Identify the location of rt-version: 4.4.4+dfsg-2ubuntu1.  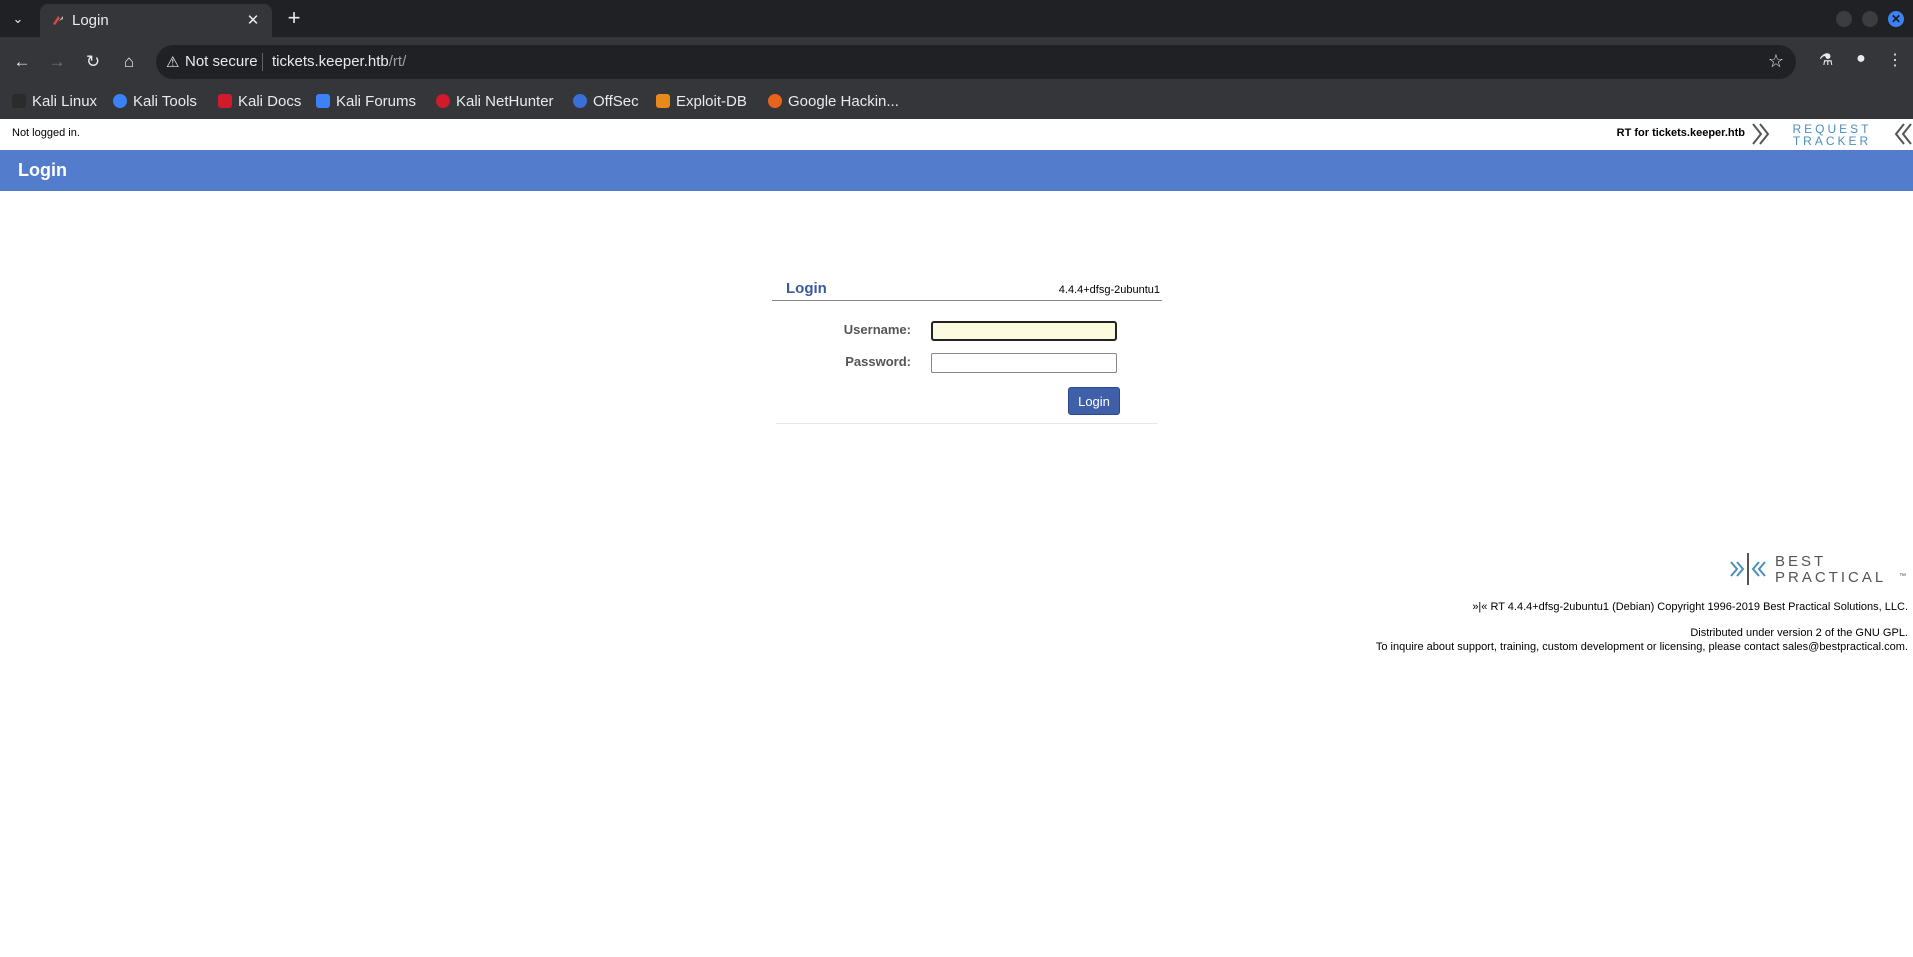
(1109, 290).